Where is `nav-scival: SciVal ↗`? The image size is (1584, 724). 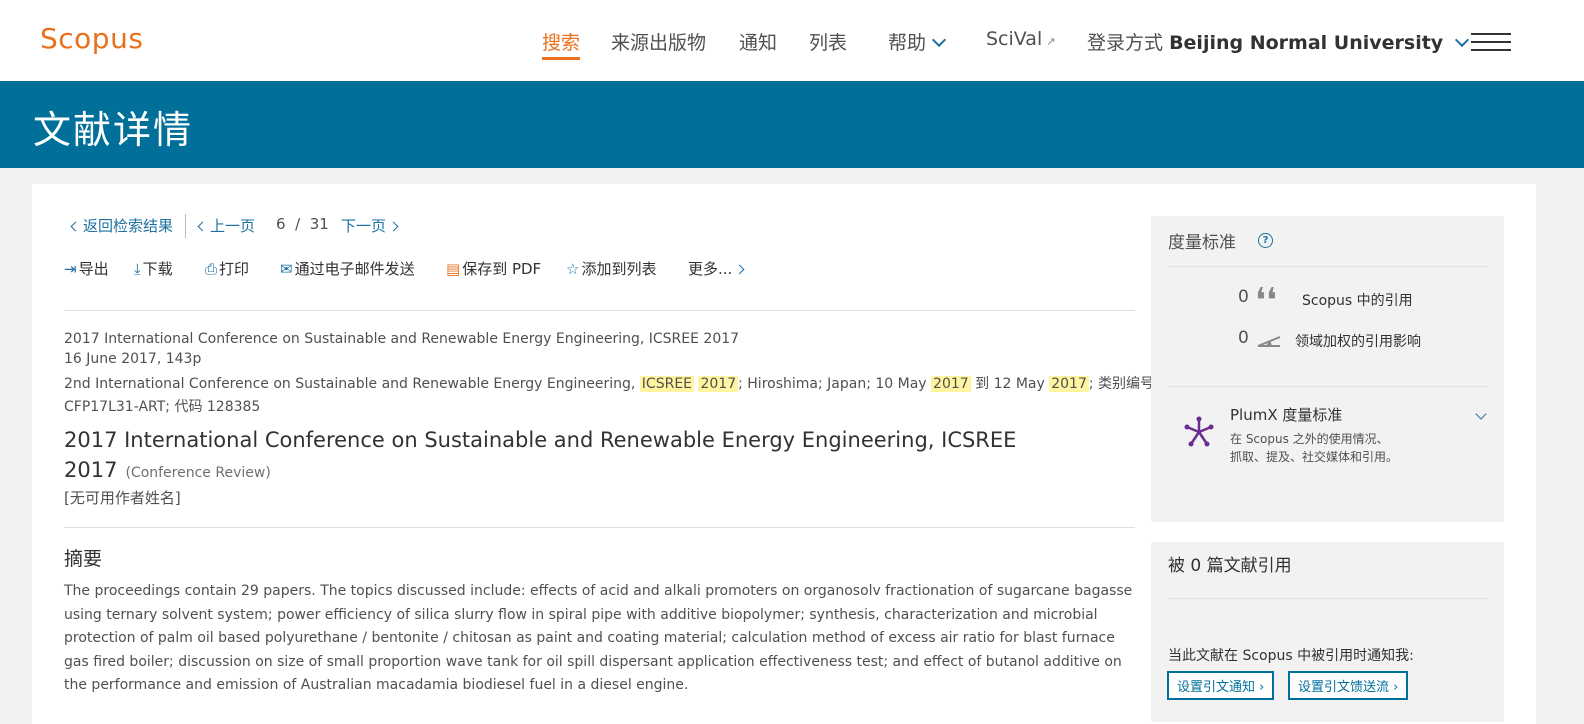 nav-scival: SciVal ↗ is located at coordinates (1020, 39).